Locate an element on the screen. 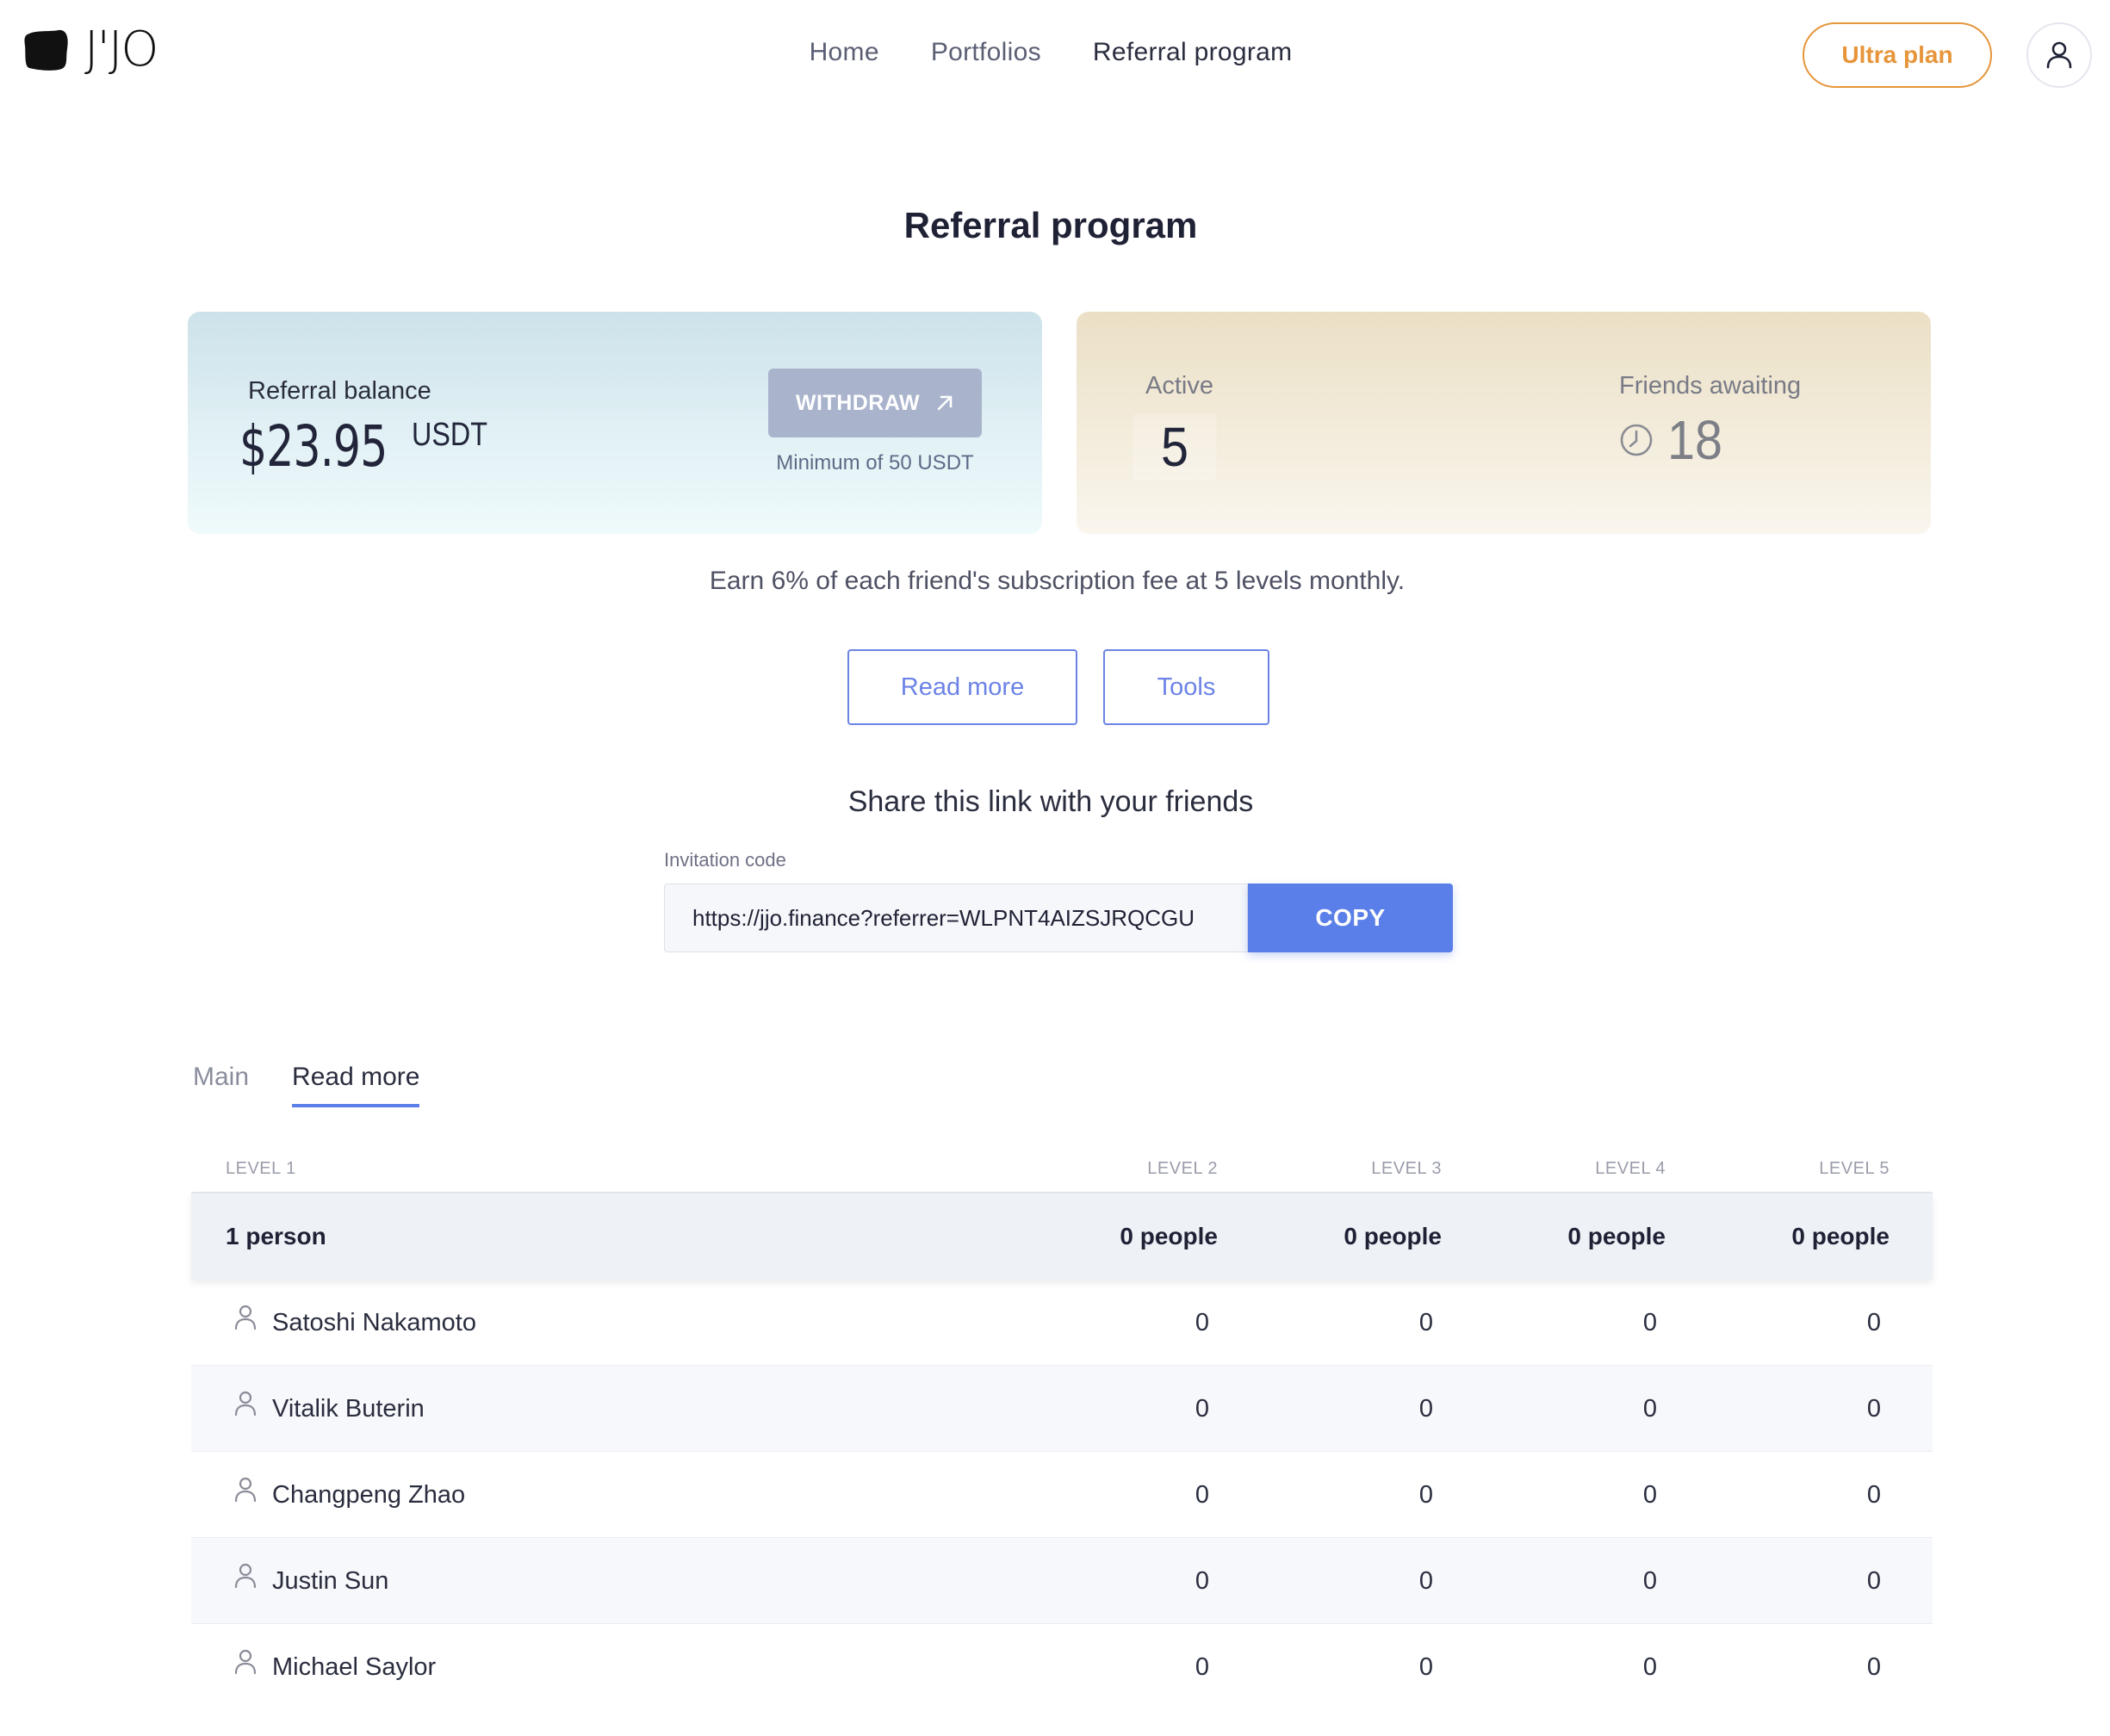 The width and height of the screenshot is (2110, 1736). row-name: Justin Sun is located at coordinates (330, 1581).